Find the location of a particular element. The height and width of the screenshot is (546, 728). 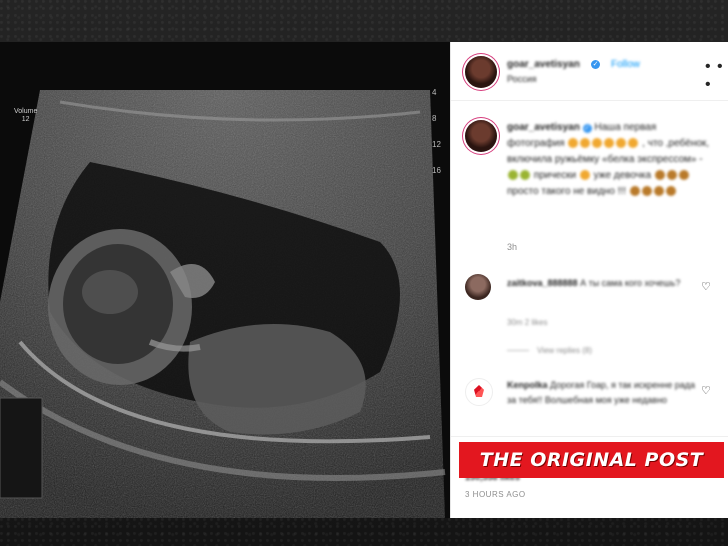

post-header: goar_avetisyan ✓ Follow Россия • • • is located at coordinates (589, 71).